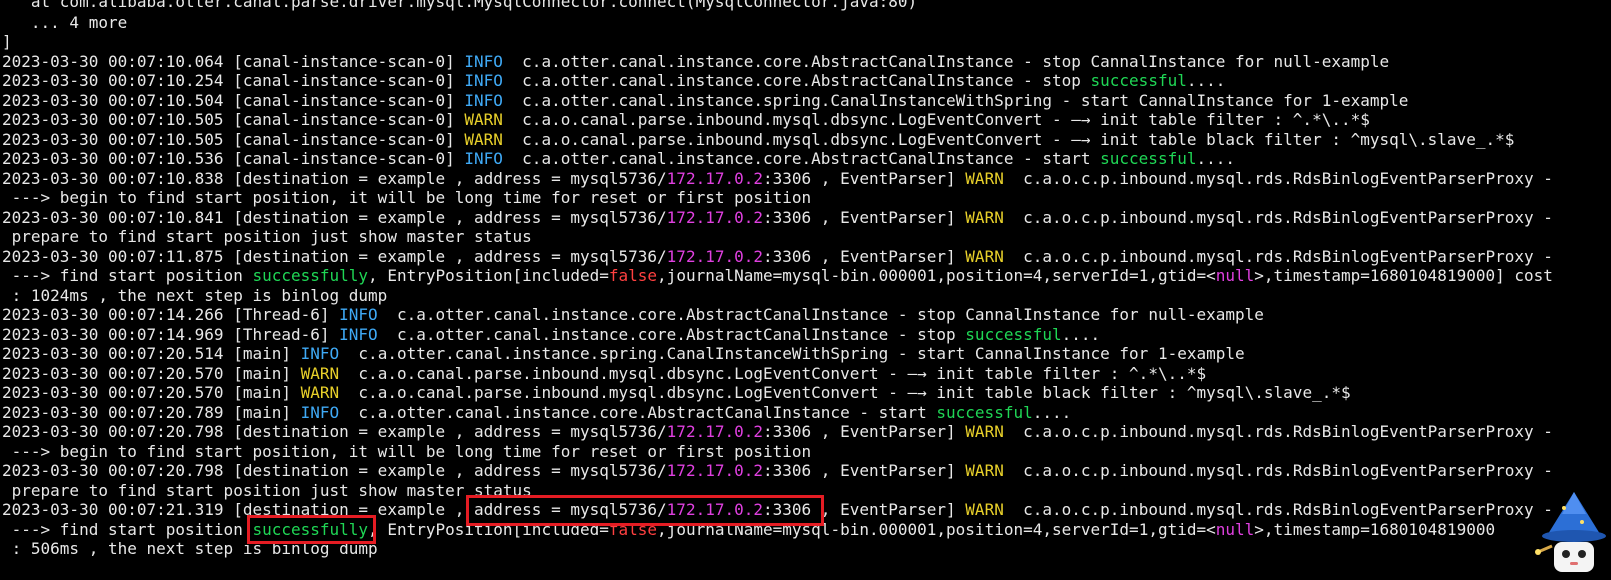 This screenshot has height=580, width=1611. What do you see at coordinates (171, 334) in the screenshot?
I see `log-segment-default: 2023-03-30 00:07:14.969 [Thread-6]` at bounding box center [171, 334].